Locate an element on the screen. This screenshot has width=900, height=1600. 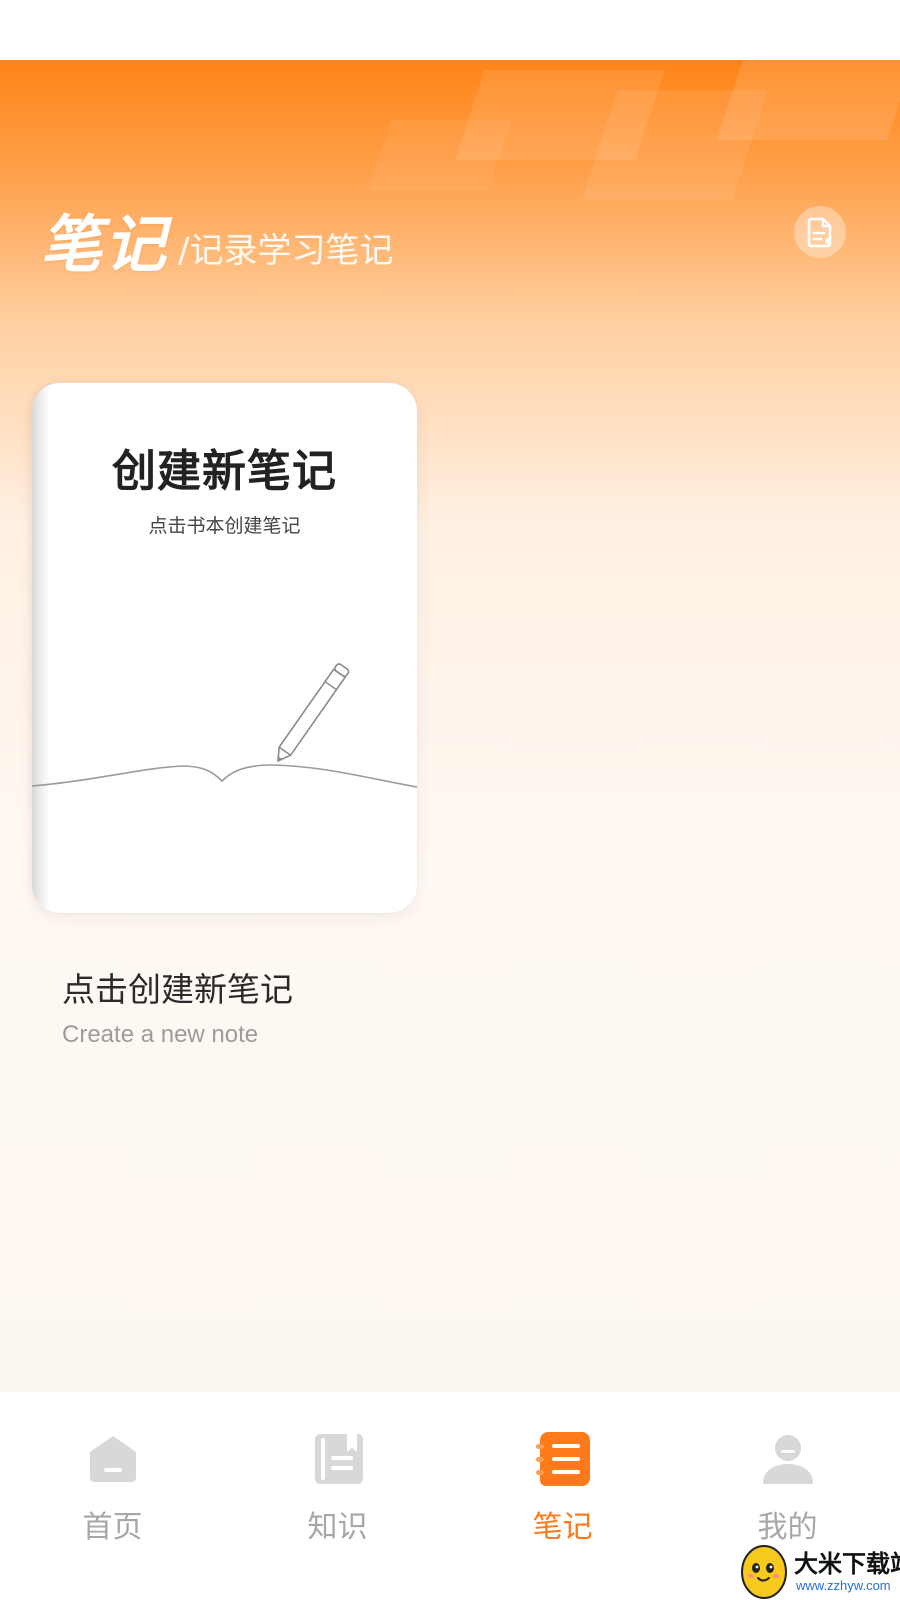
user-icon is located at coordinates (787, 1459).